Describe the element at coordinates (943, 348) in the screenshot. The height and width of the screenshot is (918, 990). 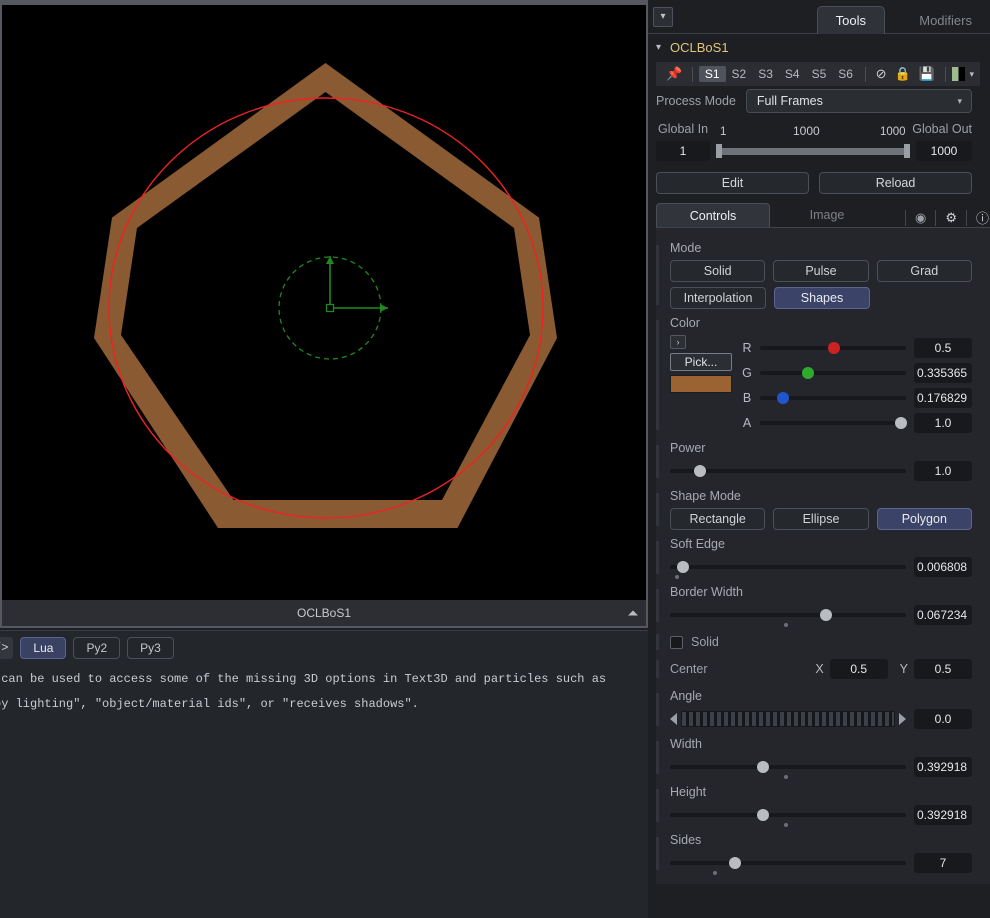
I see `value-field-r: 0.5` at that location.